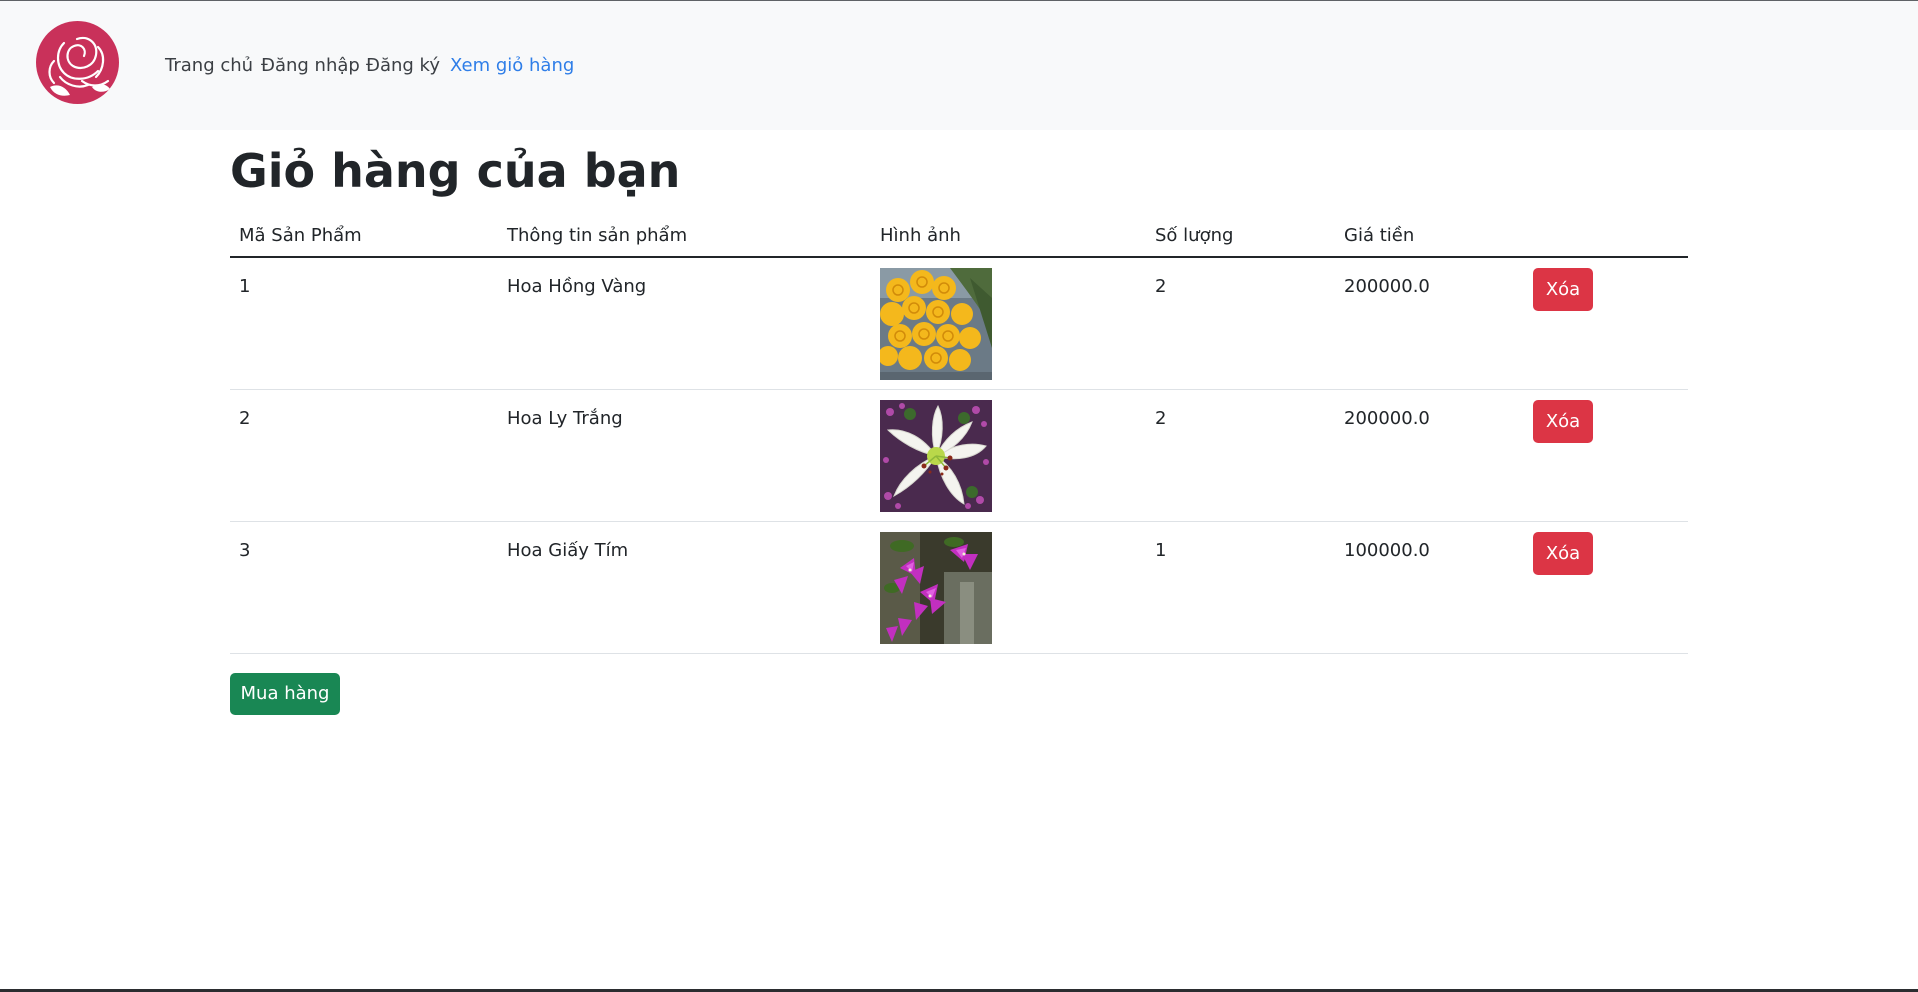  Describe the element at coordinates (568, 550) in the screenshot. I see `product-name: Hoa Giấy Tím` at that location.